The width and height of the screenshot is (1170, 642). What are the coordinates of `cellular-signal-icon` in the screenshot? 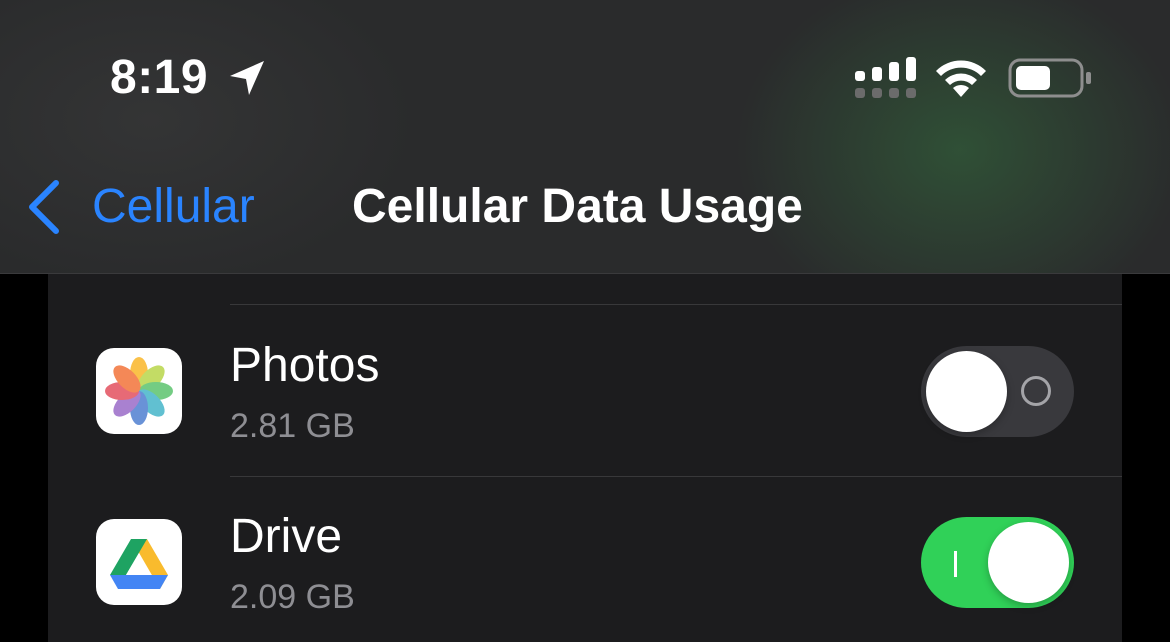 It's located at (885, 77).